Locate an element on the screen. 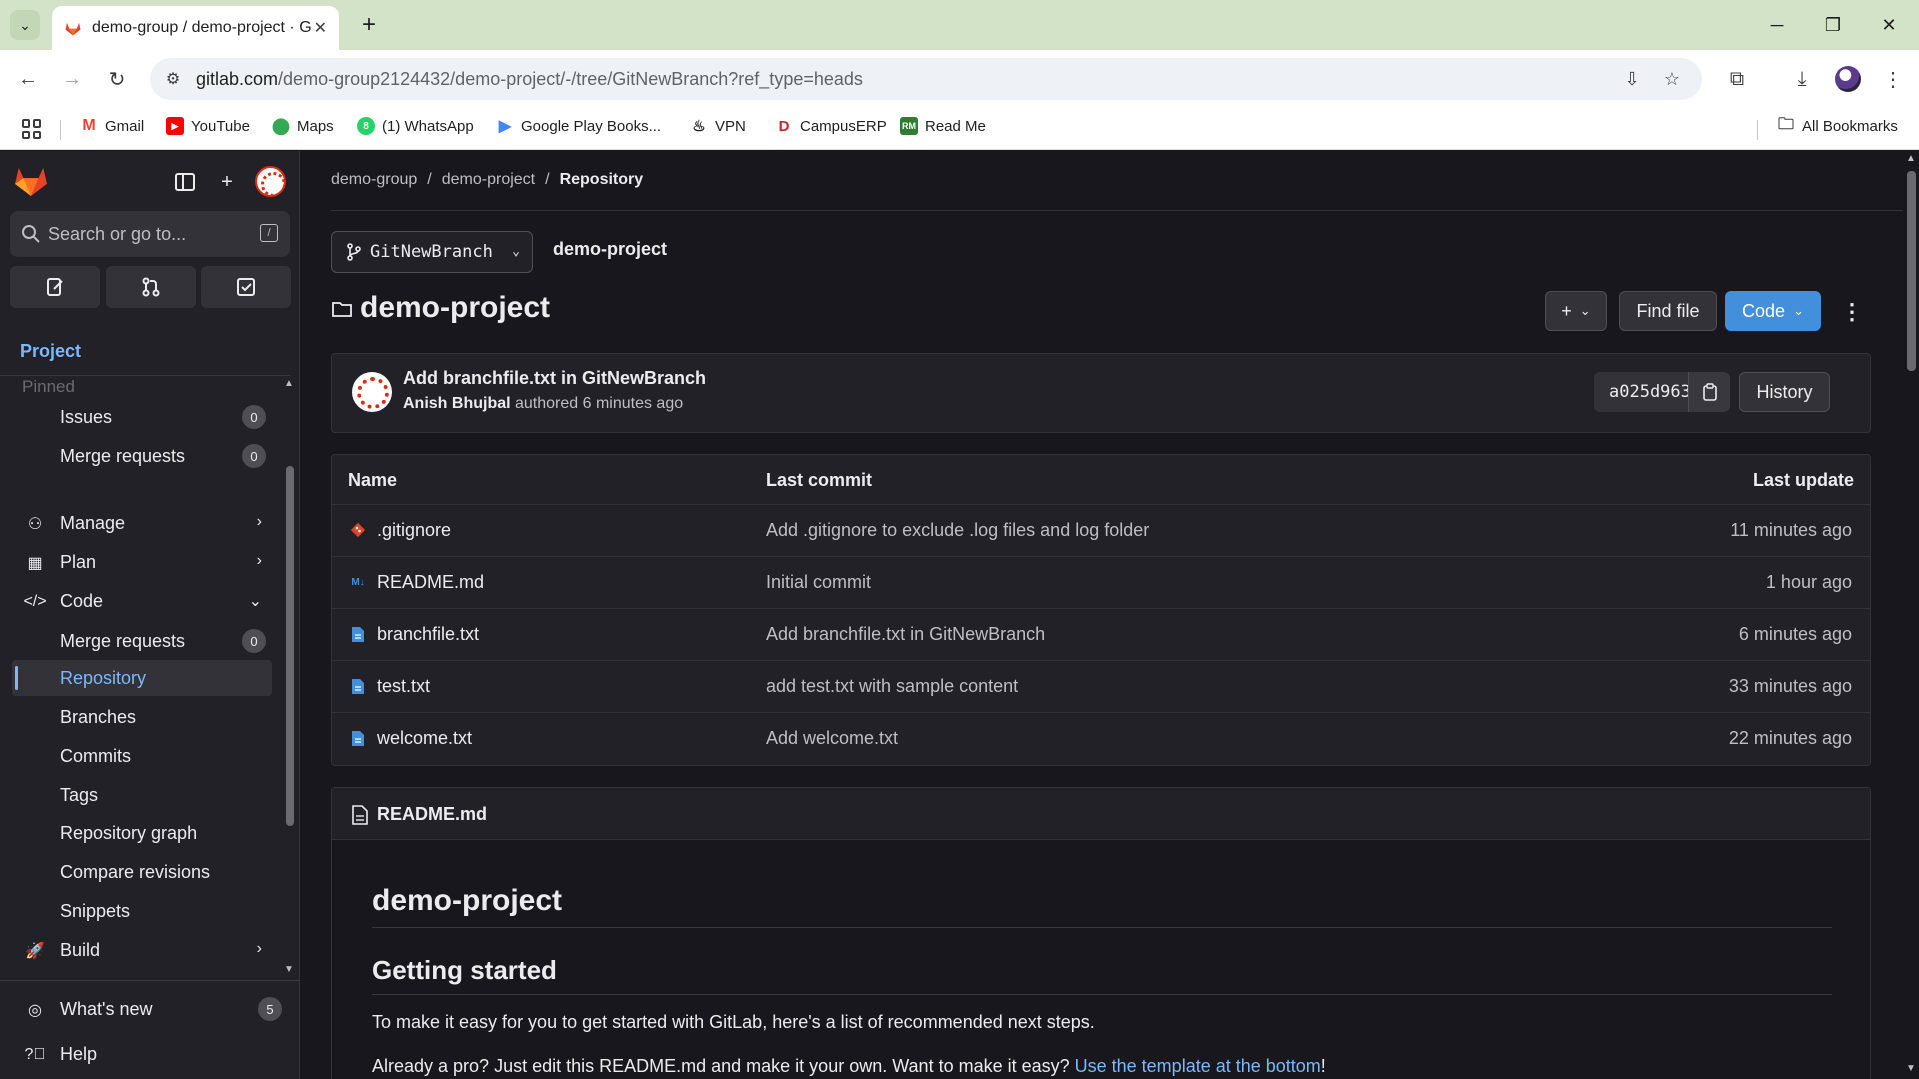  commit-message-link: Initial commit is located at coordinates (818, 582).